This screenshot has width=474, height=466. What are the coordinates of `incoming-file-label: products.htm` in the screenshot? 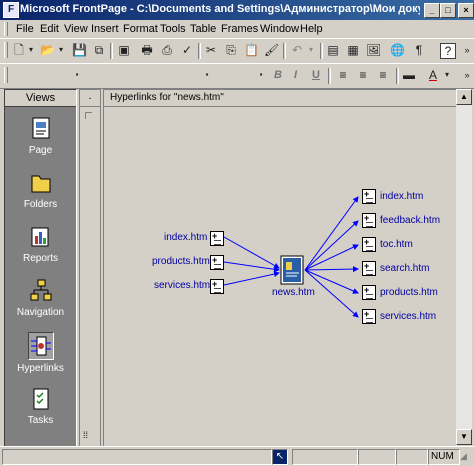 It's located at (181, 261).